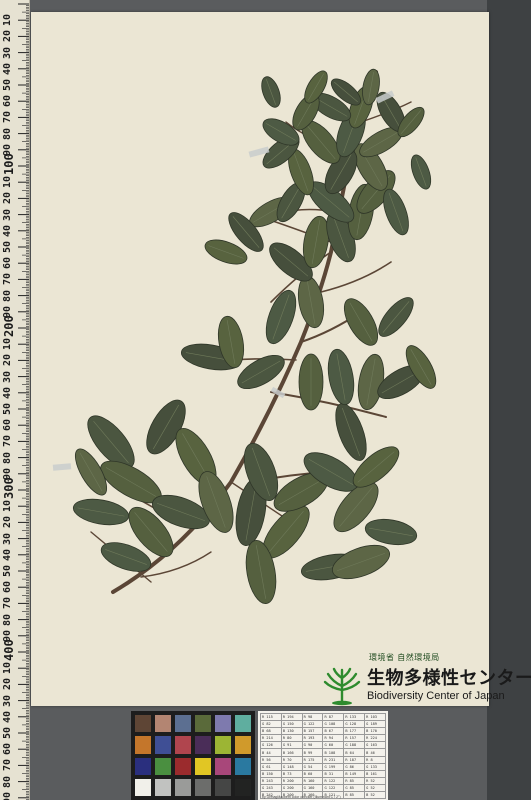  I want to click on table-cell: B 44, so click(271, 752).